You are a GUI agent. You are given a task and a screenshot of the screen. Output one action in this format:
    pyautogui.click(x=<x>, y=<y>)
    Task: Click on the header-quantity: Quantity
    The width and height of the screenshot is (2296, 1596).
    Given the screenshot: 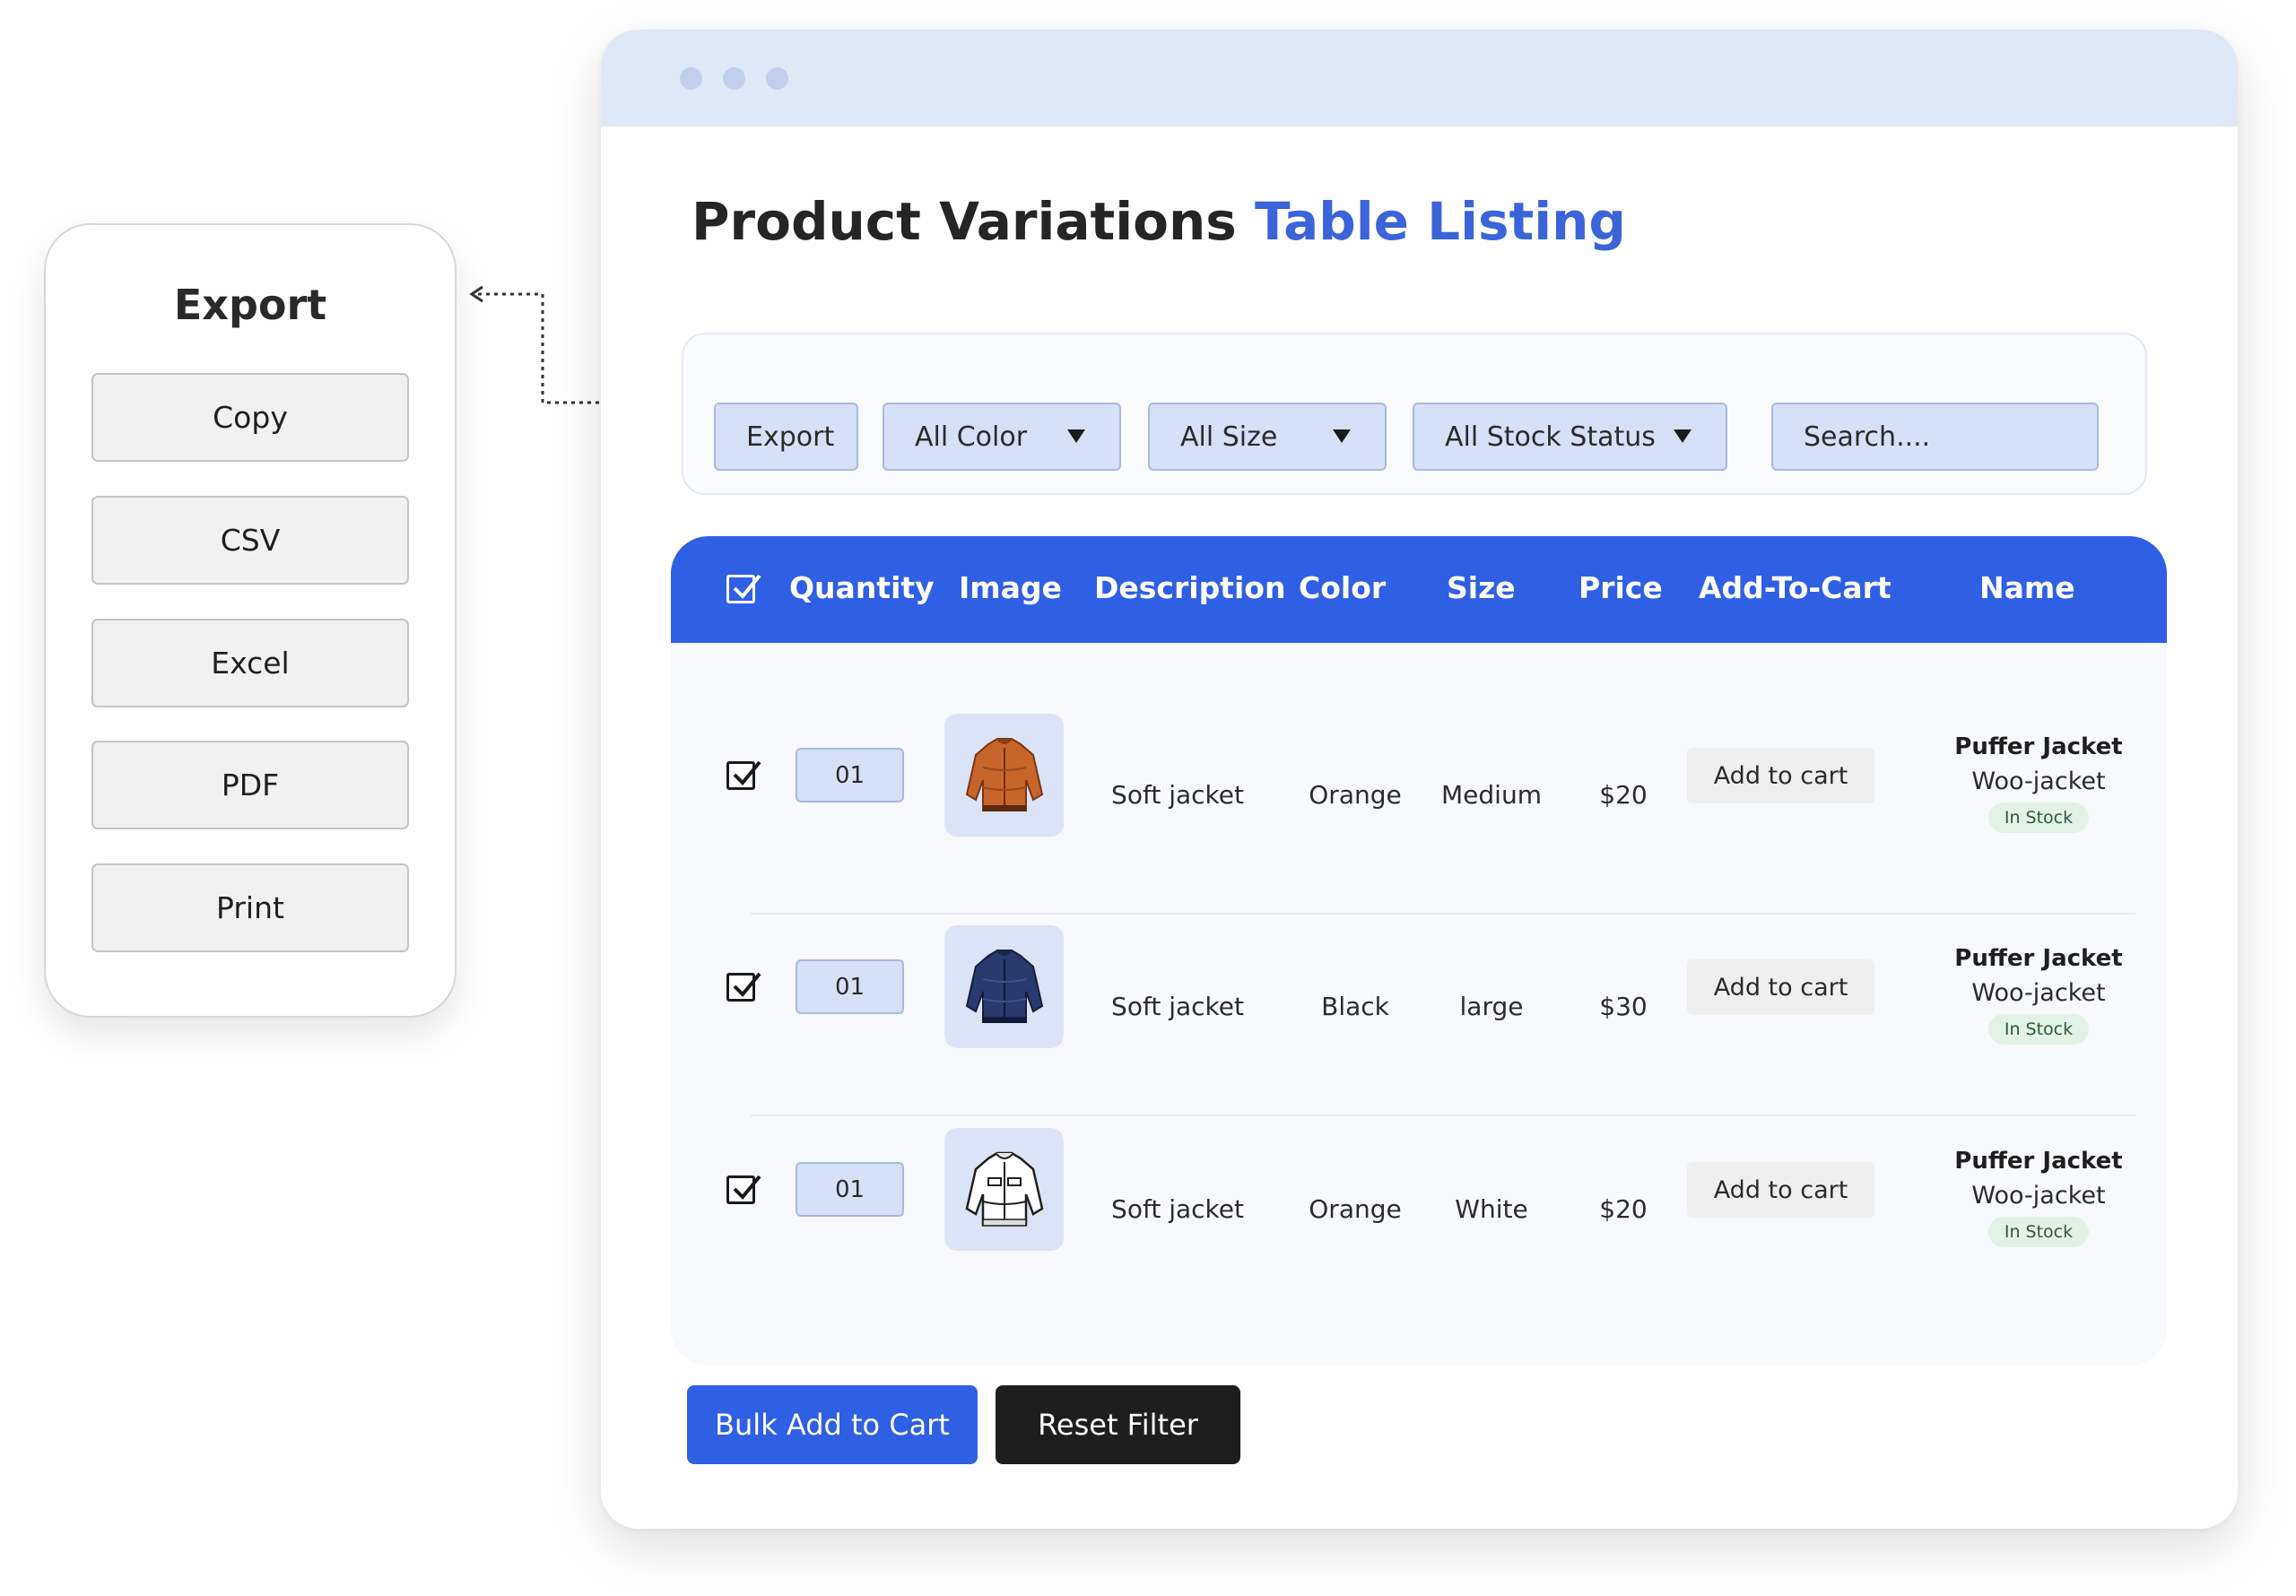 What is the action you would take?
    pyautogui.click(x=862, y=587)
    